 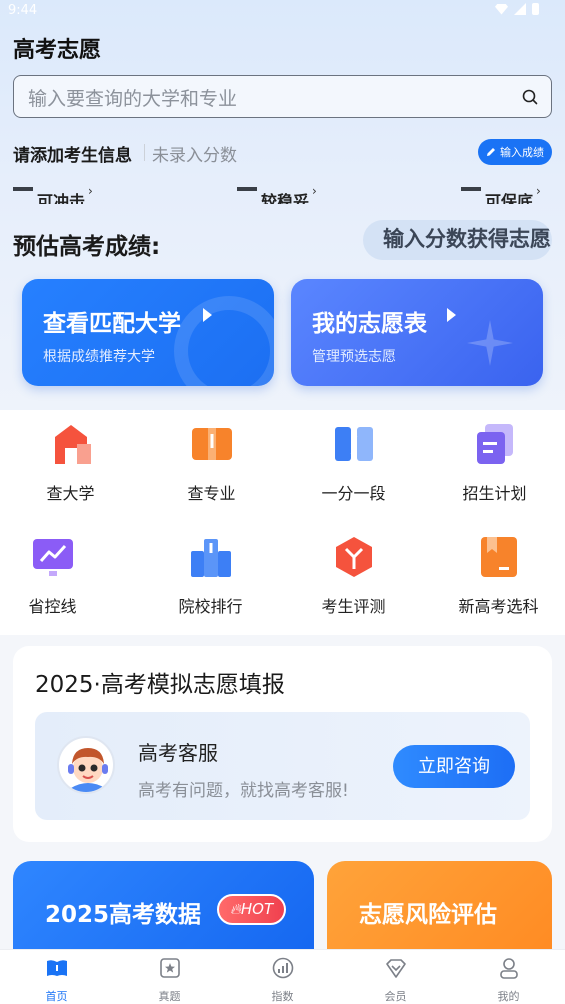 I want to click on bookmark-book-icon, so click(x=498, y=557).